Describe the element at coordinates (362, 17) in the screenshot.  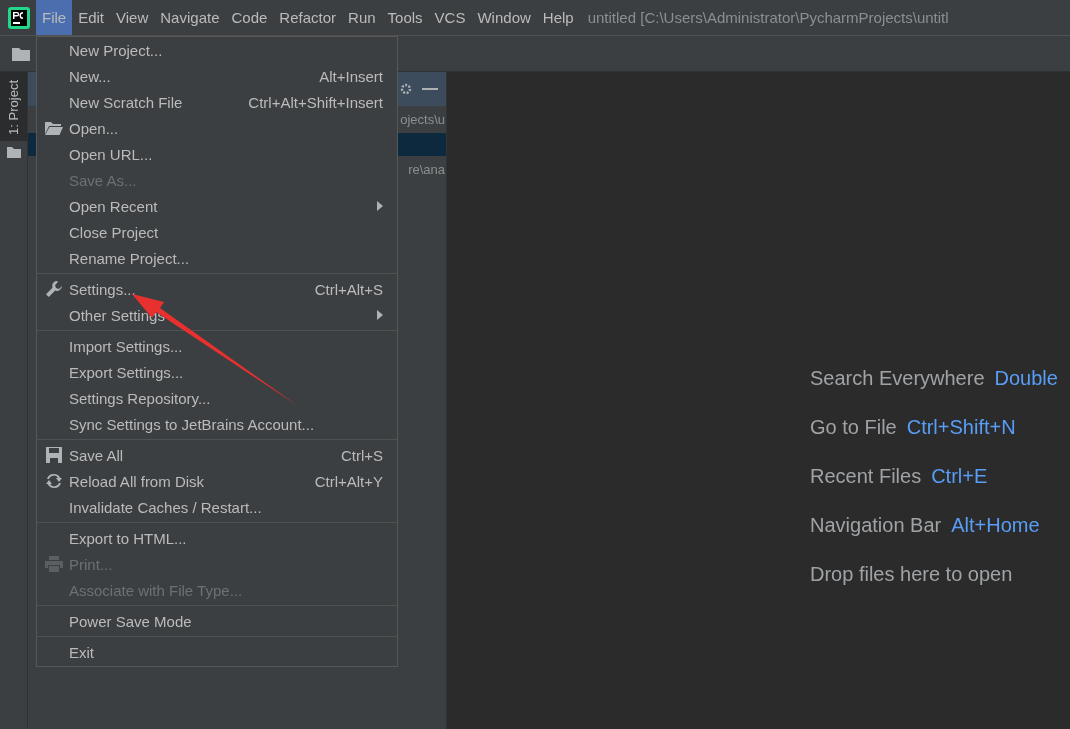
I see `menu-item: Run` at that location.